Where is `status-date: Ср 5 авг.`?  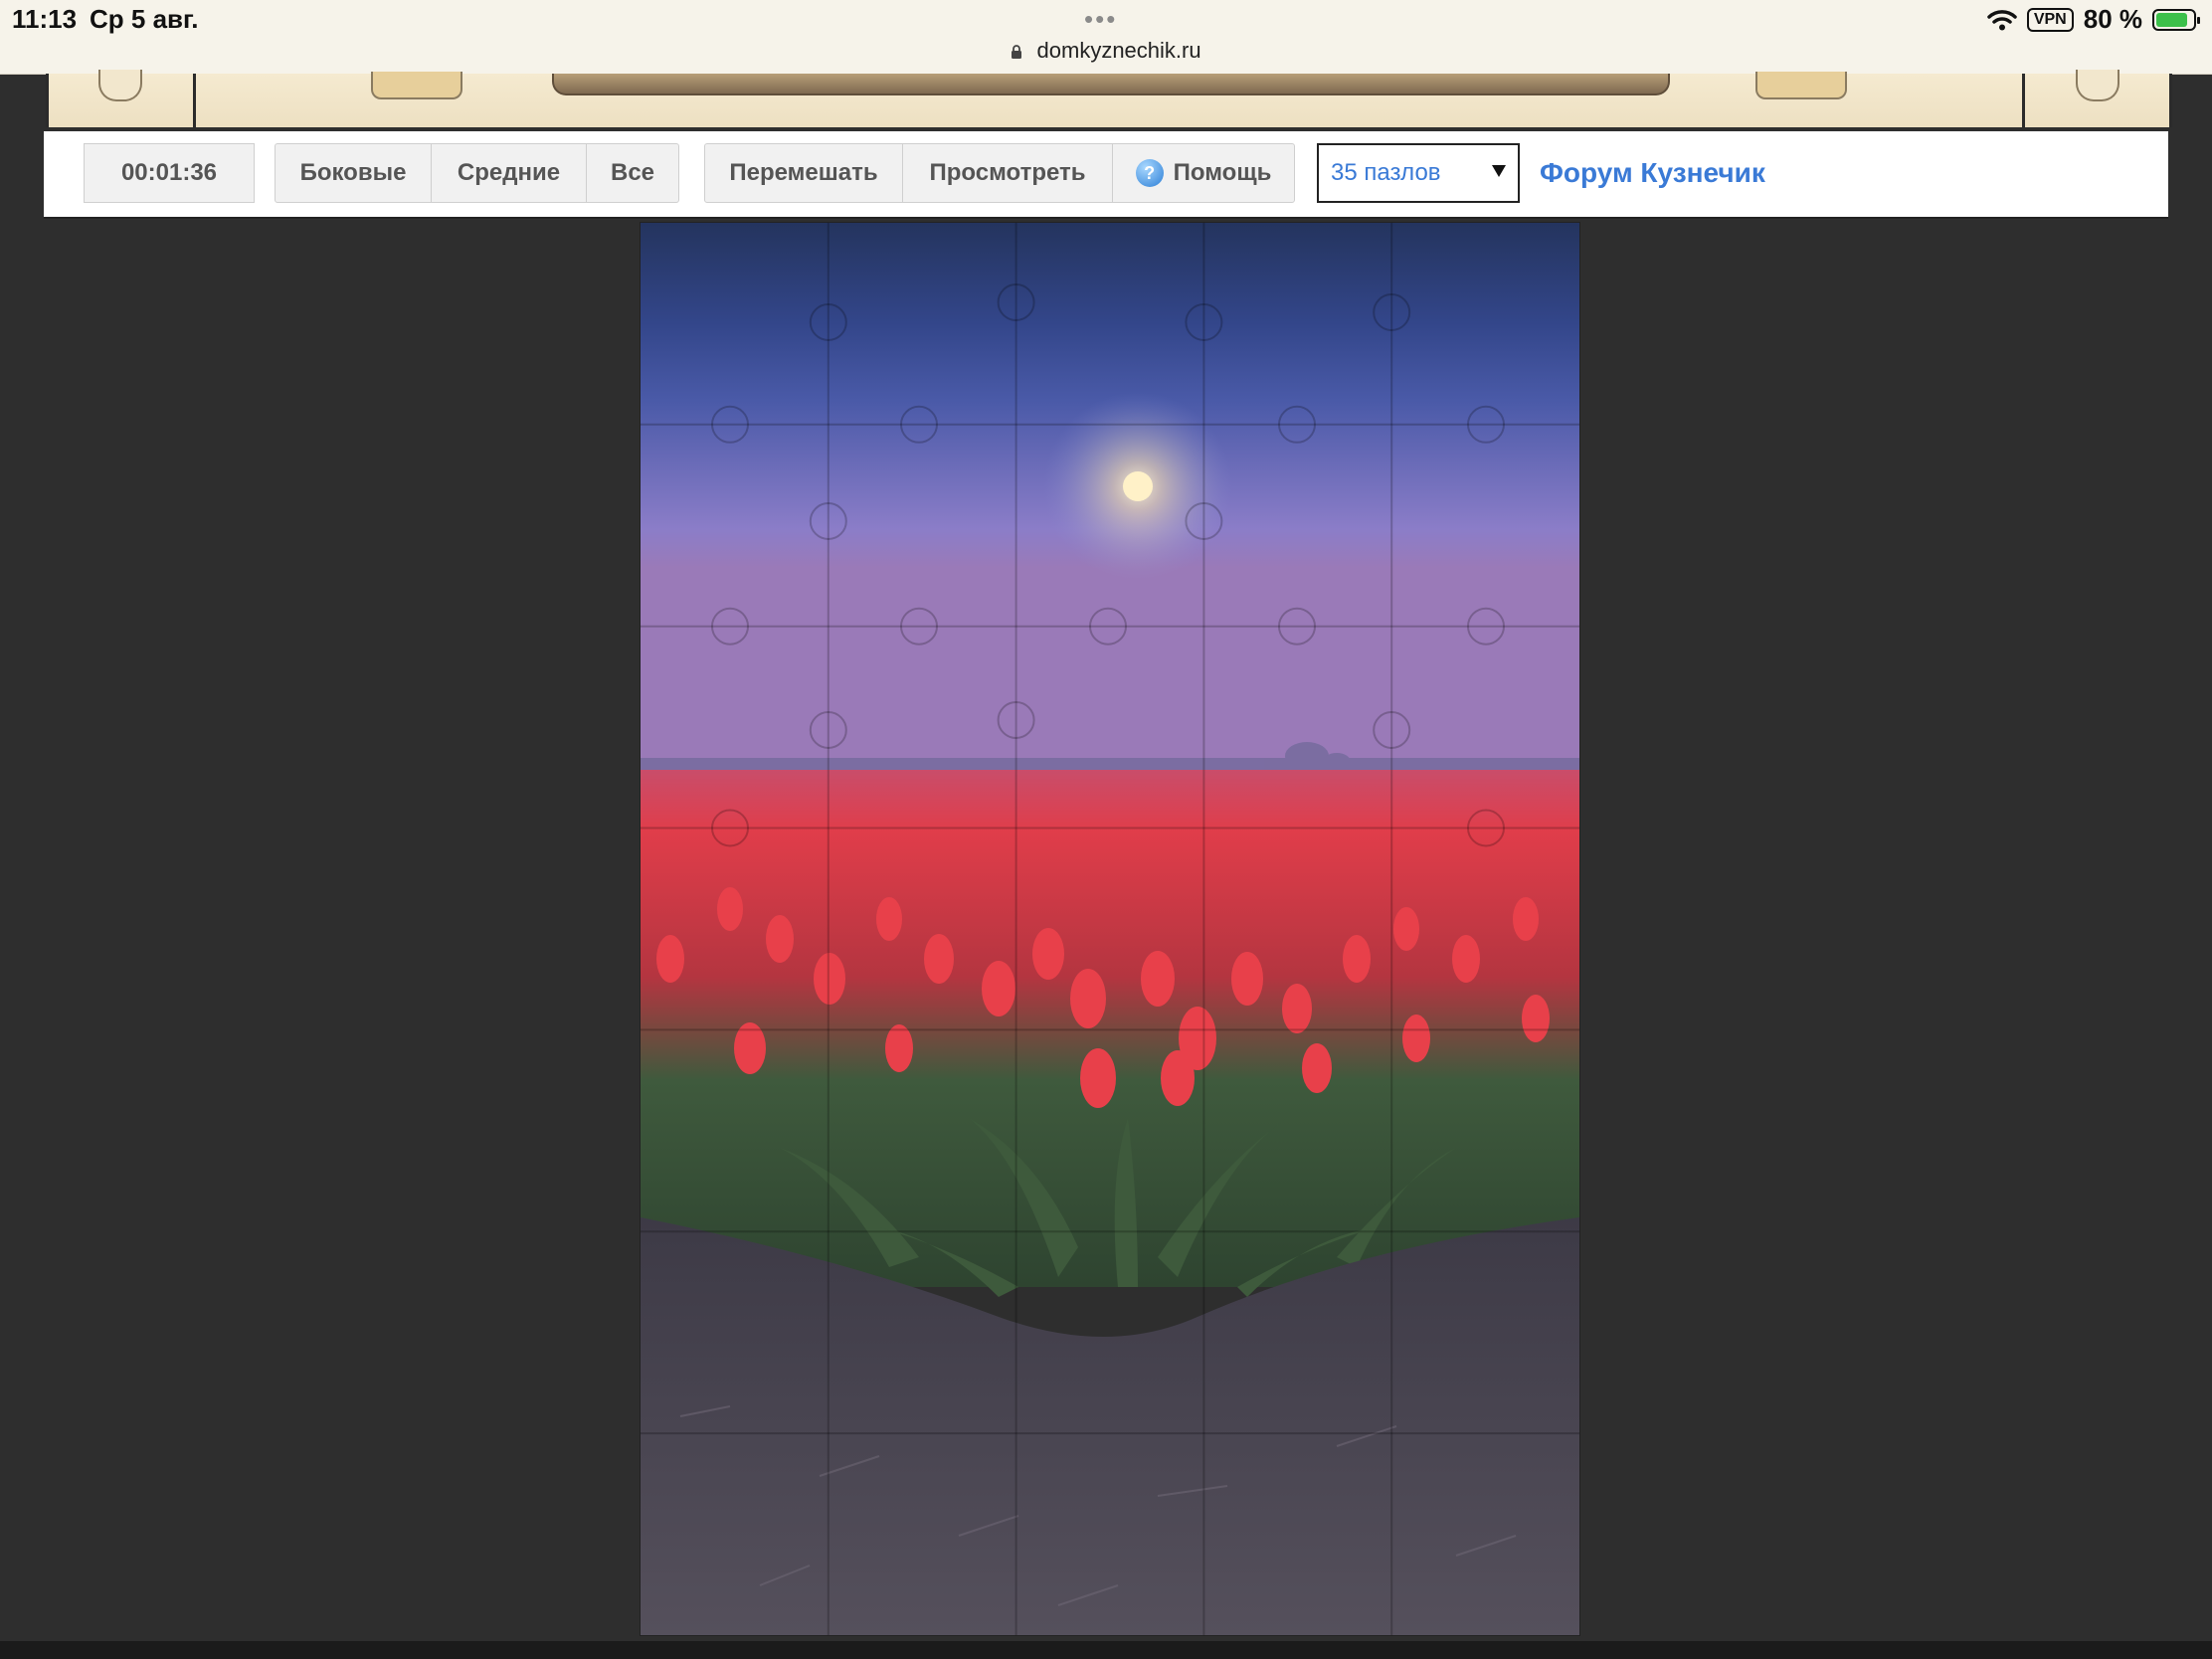
status-date: Ср 5 авг. is located at coordinates (144, 19).